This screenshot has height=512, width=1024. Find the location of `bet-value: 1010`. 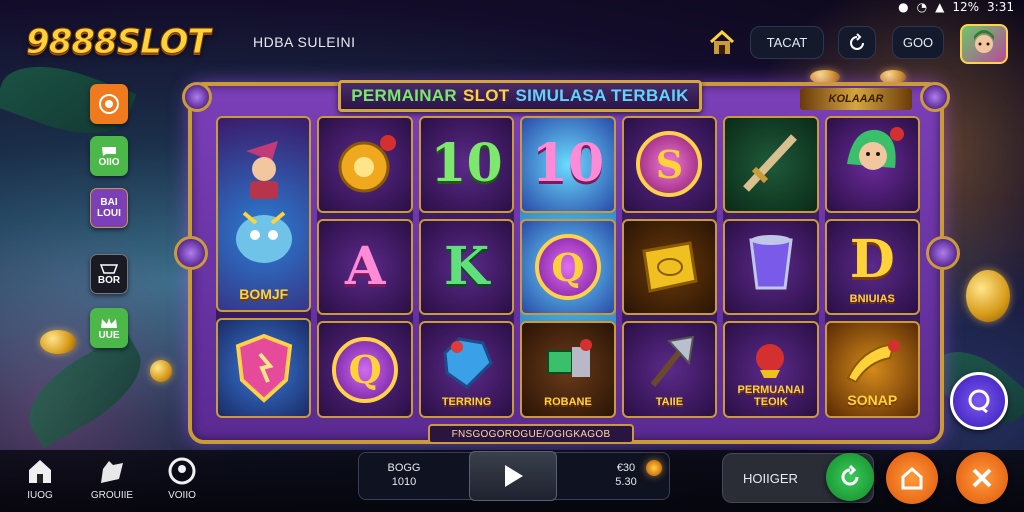

bet-value: 1010 is located at coordinates (404, 482).